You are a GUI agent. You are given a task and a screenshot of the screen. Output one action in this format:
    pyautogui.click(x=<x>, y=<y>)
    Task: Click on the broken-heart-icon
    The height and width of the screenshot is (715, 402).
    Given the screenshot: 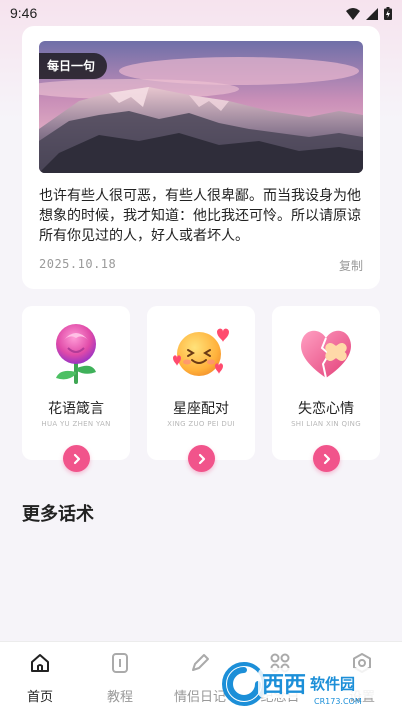 What is the action you would take?
    pyautogui.click(x=326, y=354)
    